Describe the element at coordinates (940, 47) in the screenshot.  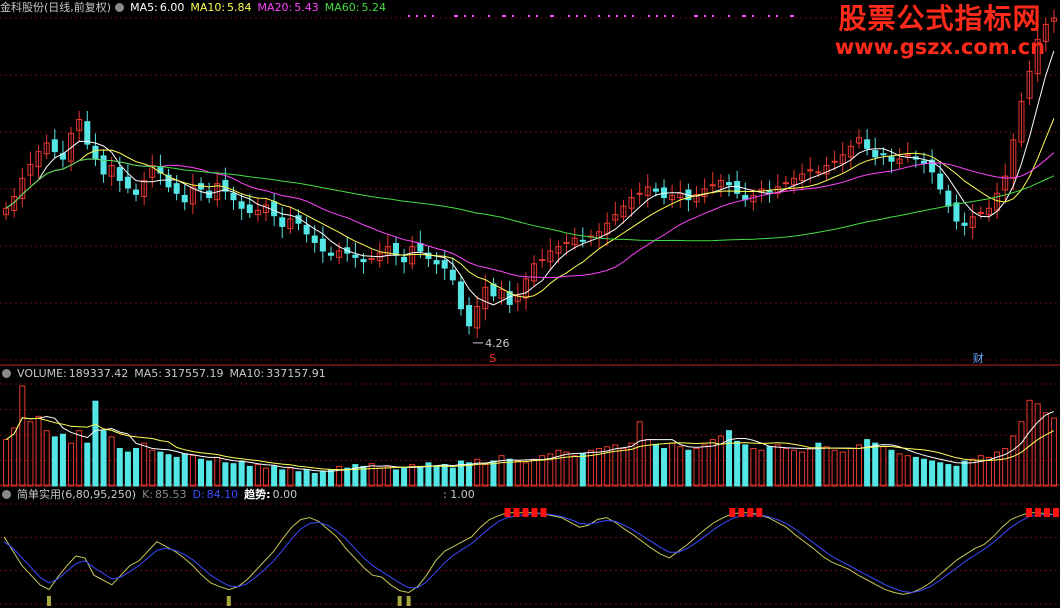
I see `watermark-line2: www.gszx.com.cn` at that location.